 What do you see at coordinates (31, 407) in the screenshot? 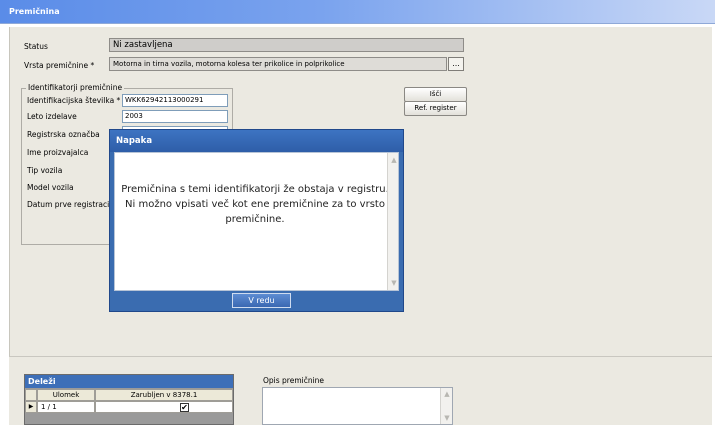
I see `row-selector-arrow-icon: ▶` at bounding box center [31, 407].